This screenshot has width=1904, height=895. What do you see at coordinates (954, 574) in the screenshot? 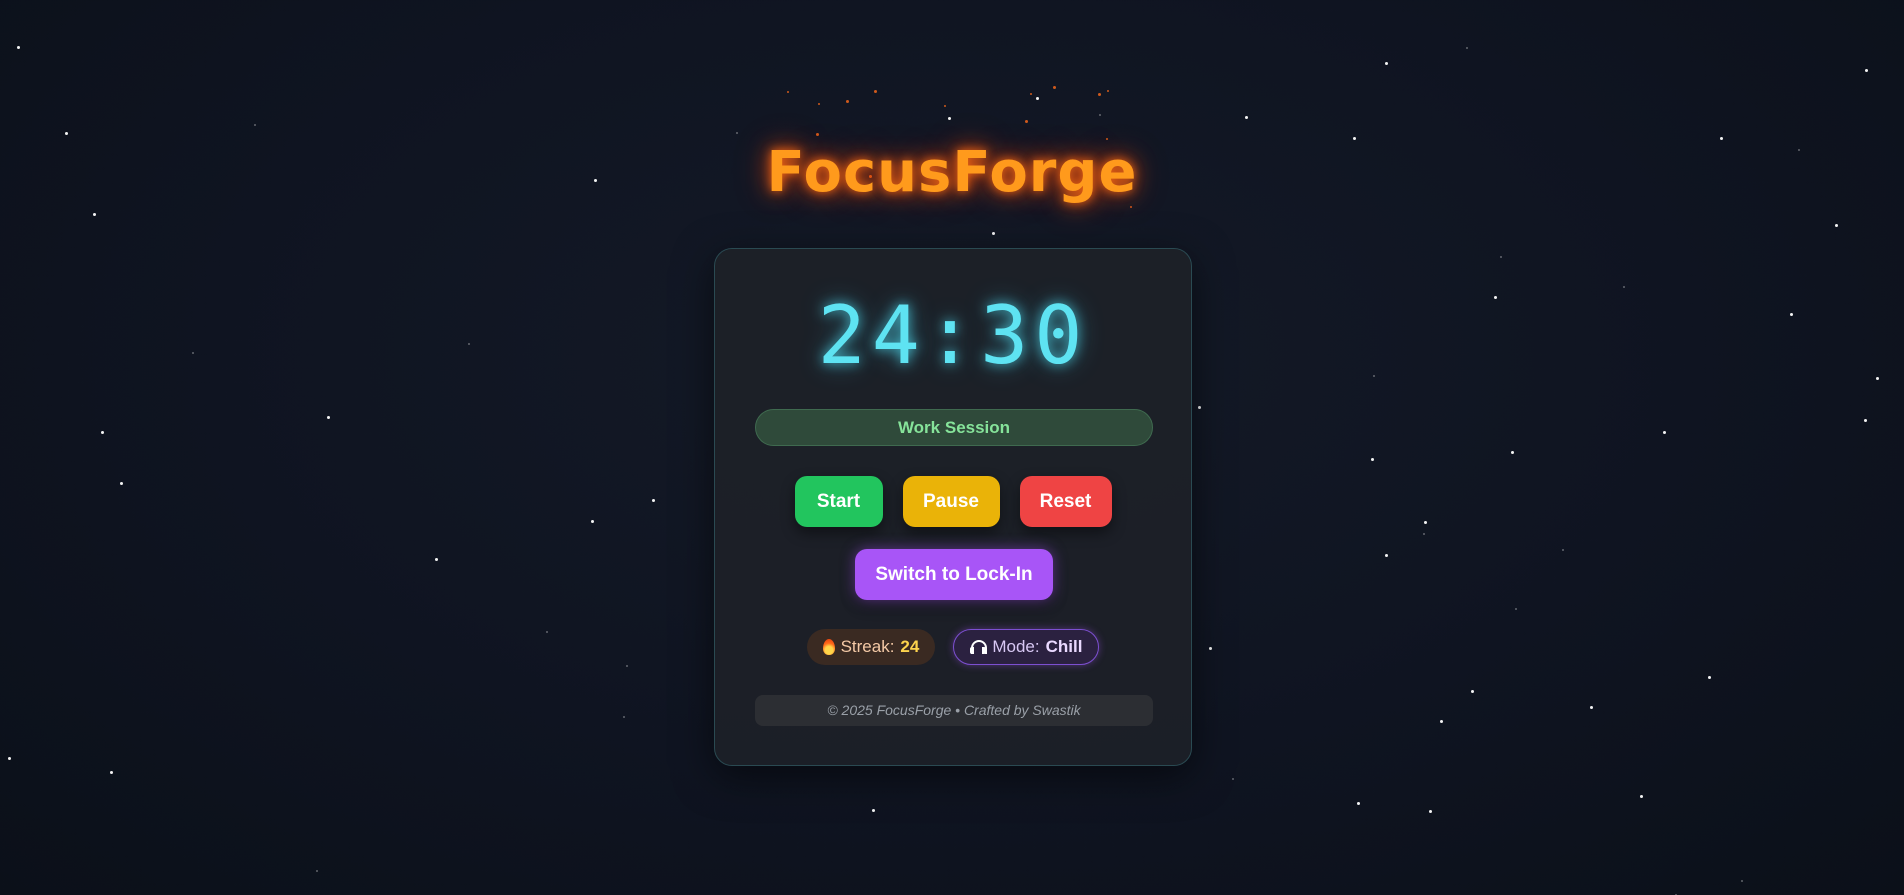
I see `switch-mode-button: Switch to Lock-In` at bounding box center [954, 574].